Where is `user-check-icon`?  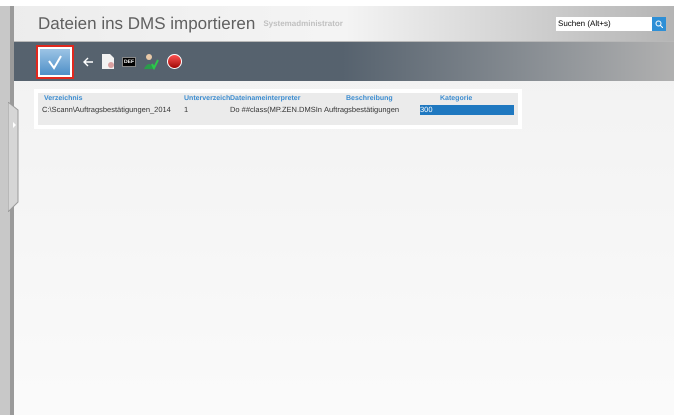 user-check-icon is located at coordinates (151, 61).